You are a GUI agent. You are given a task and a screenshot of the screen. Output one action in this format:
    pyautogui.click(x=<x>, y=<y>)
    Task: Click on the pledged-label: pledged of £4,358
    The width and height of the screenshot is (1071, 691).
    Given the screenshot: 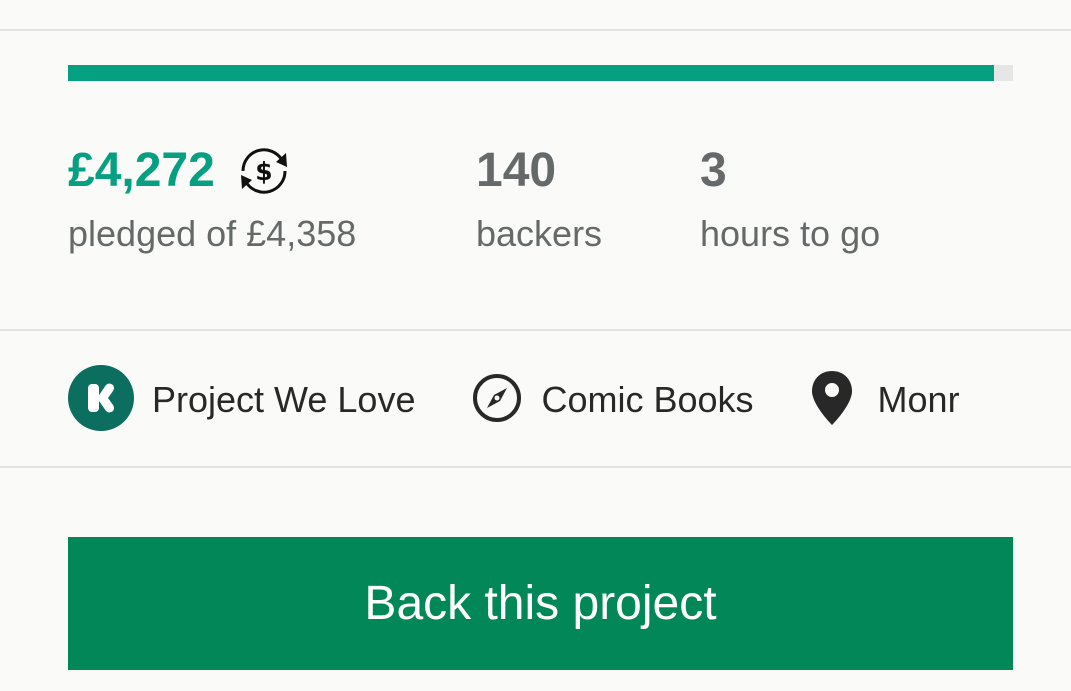 What is the action you would take?
    pyautogui.click(x=212, y=233)
    